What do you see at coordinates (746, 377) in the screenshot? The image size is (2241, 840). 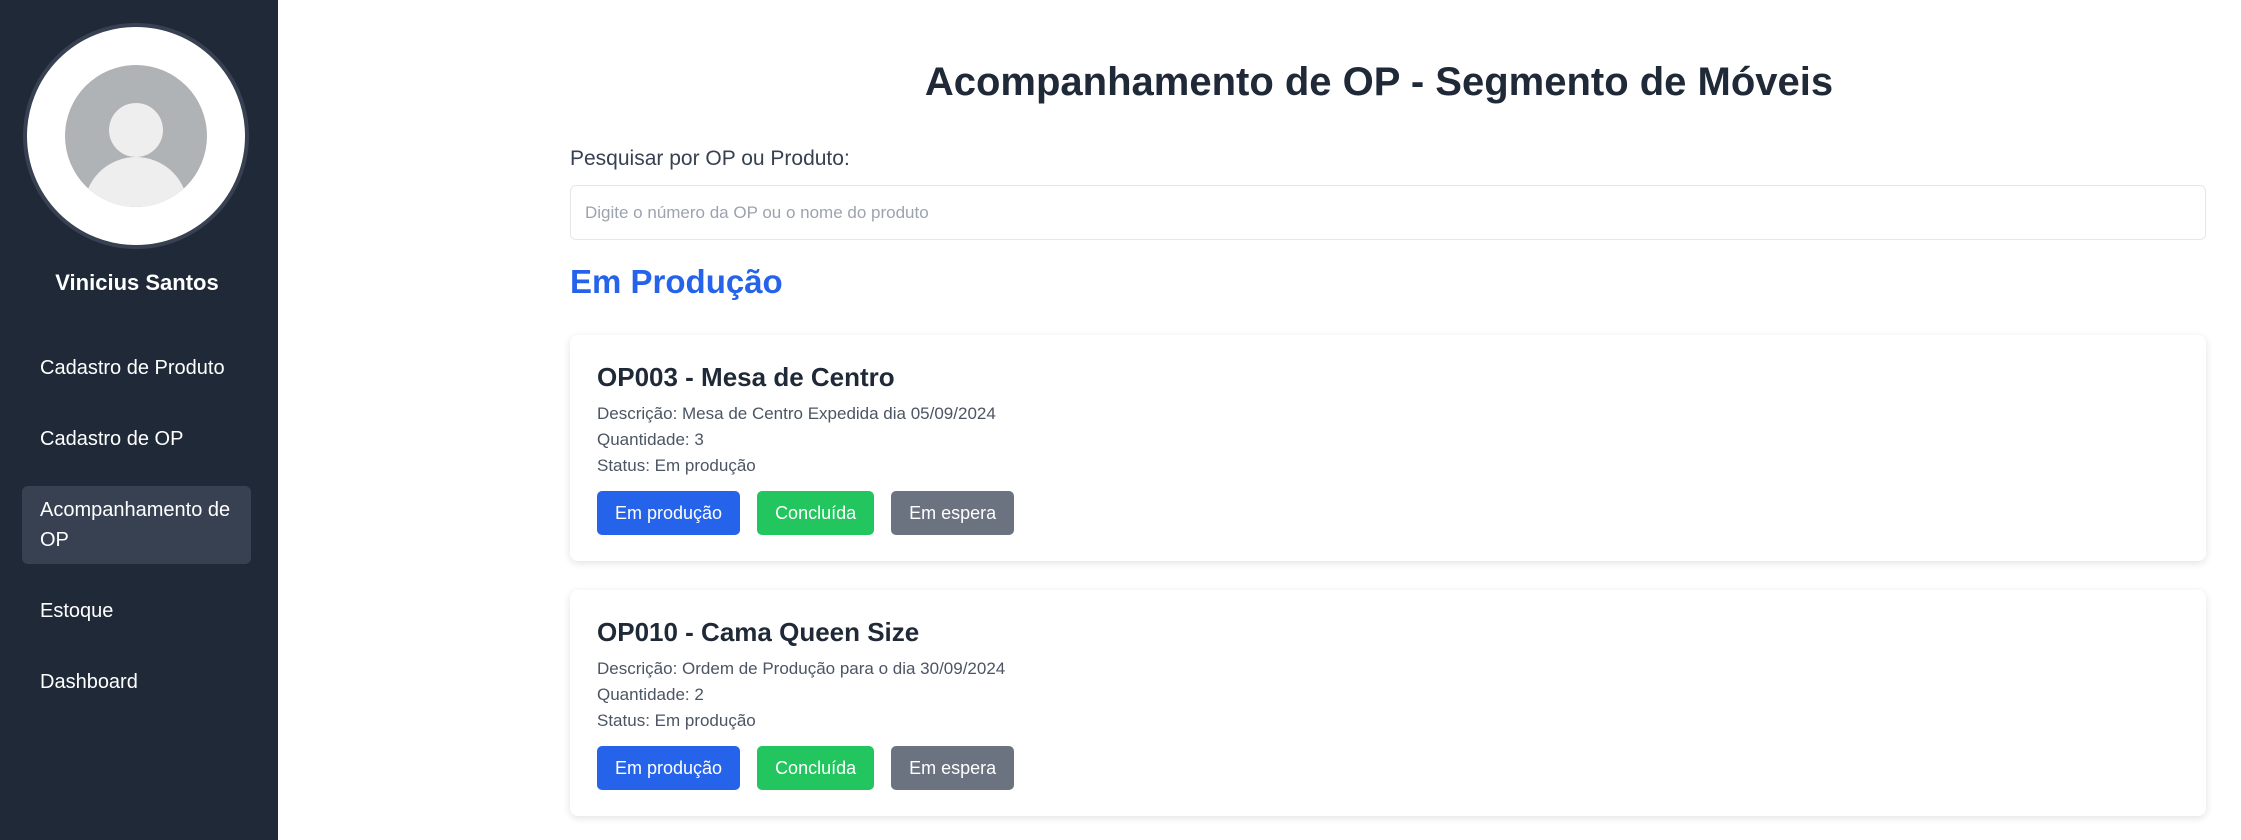 I see `order-title: OP003 - Mesa de Centro` at bounding box center [746, 377].